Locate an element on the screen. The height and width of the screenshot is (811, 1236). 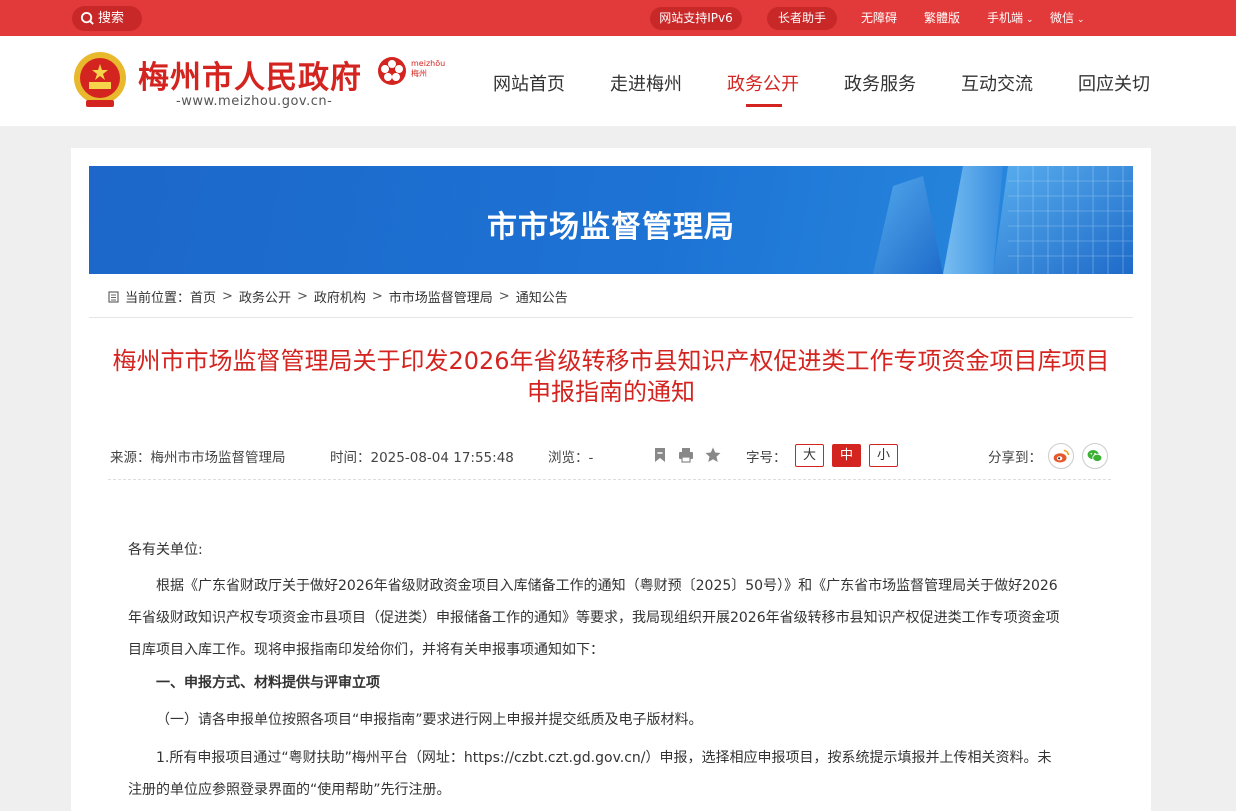
font-size-small-button: 小 is located at coordinates (883, 455).